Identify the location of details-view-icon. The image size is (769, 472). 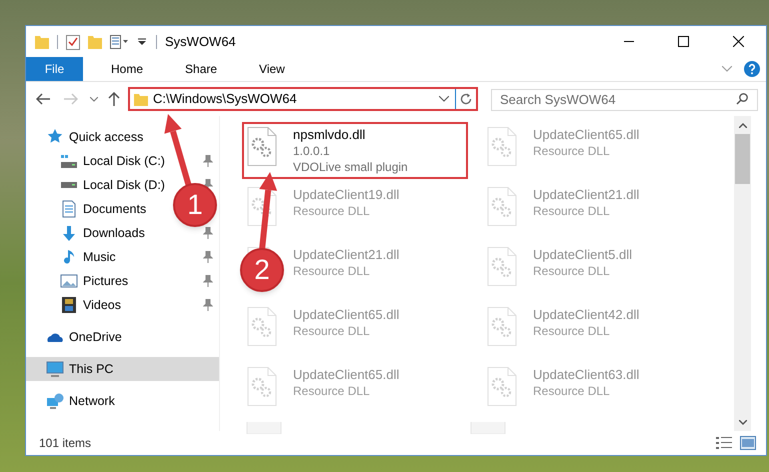
(724, 443).